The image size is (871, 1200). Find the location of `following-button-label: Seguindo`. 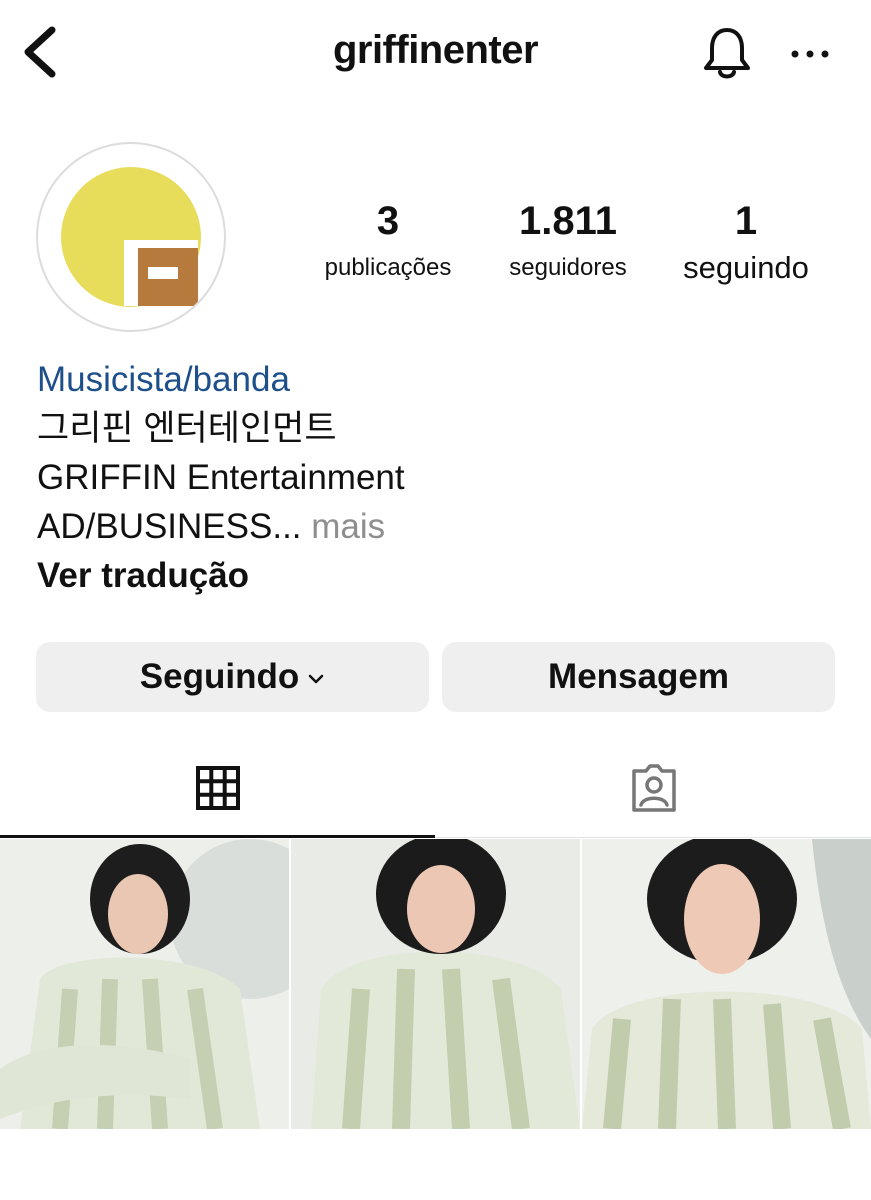

following-button-label: Seguindo is located at coordinates (219, 676).